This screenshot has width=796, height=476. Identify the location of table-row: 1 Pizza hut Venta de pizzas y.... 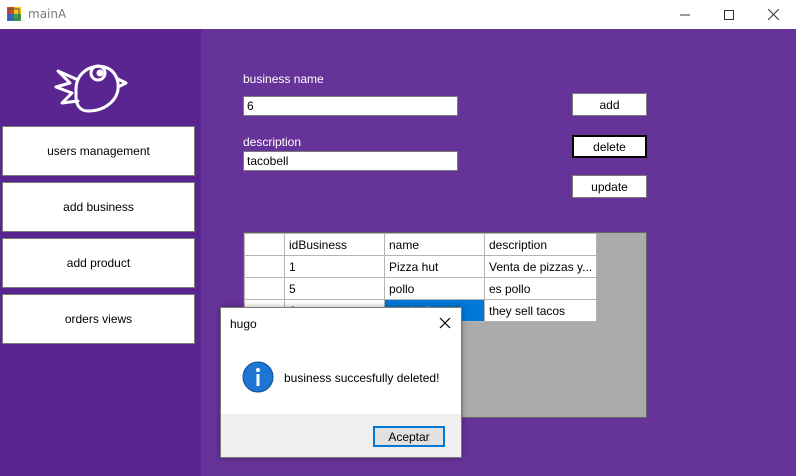
(421, 266).